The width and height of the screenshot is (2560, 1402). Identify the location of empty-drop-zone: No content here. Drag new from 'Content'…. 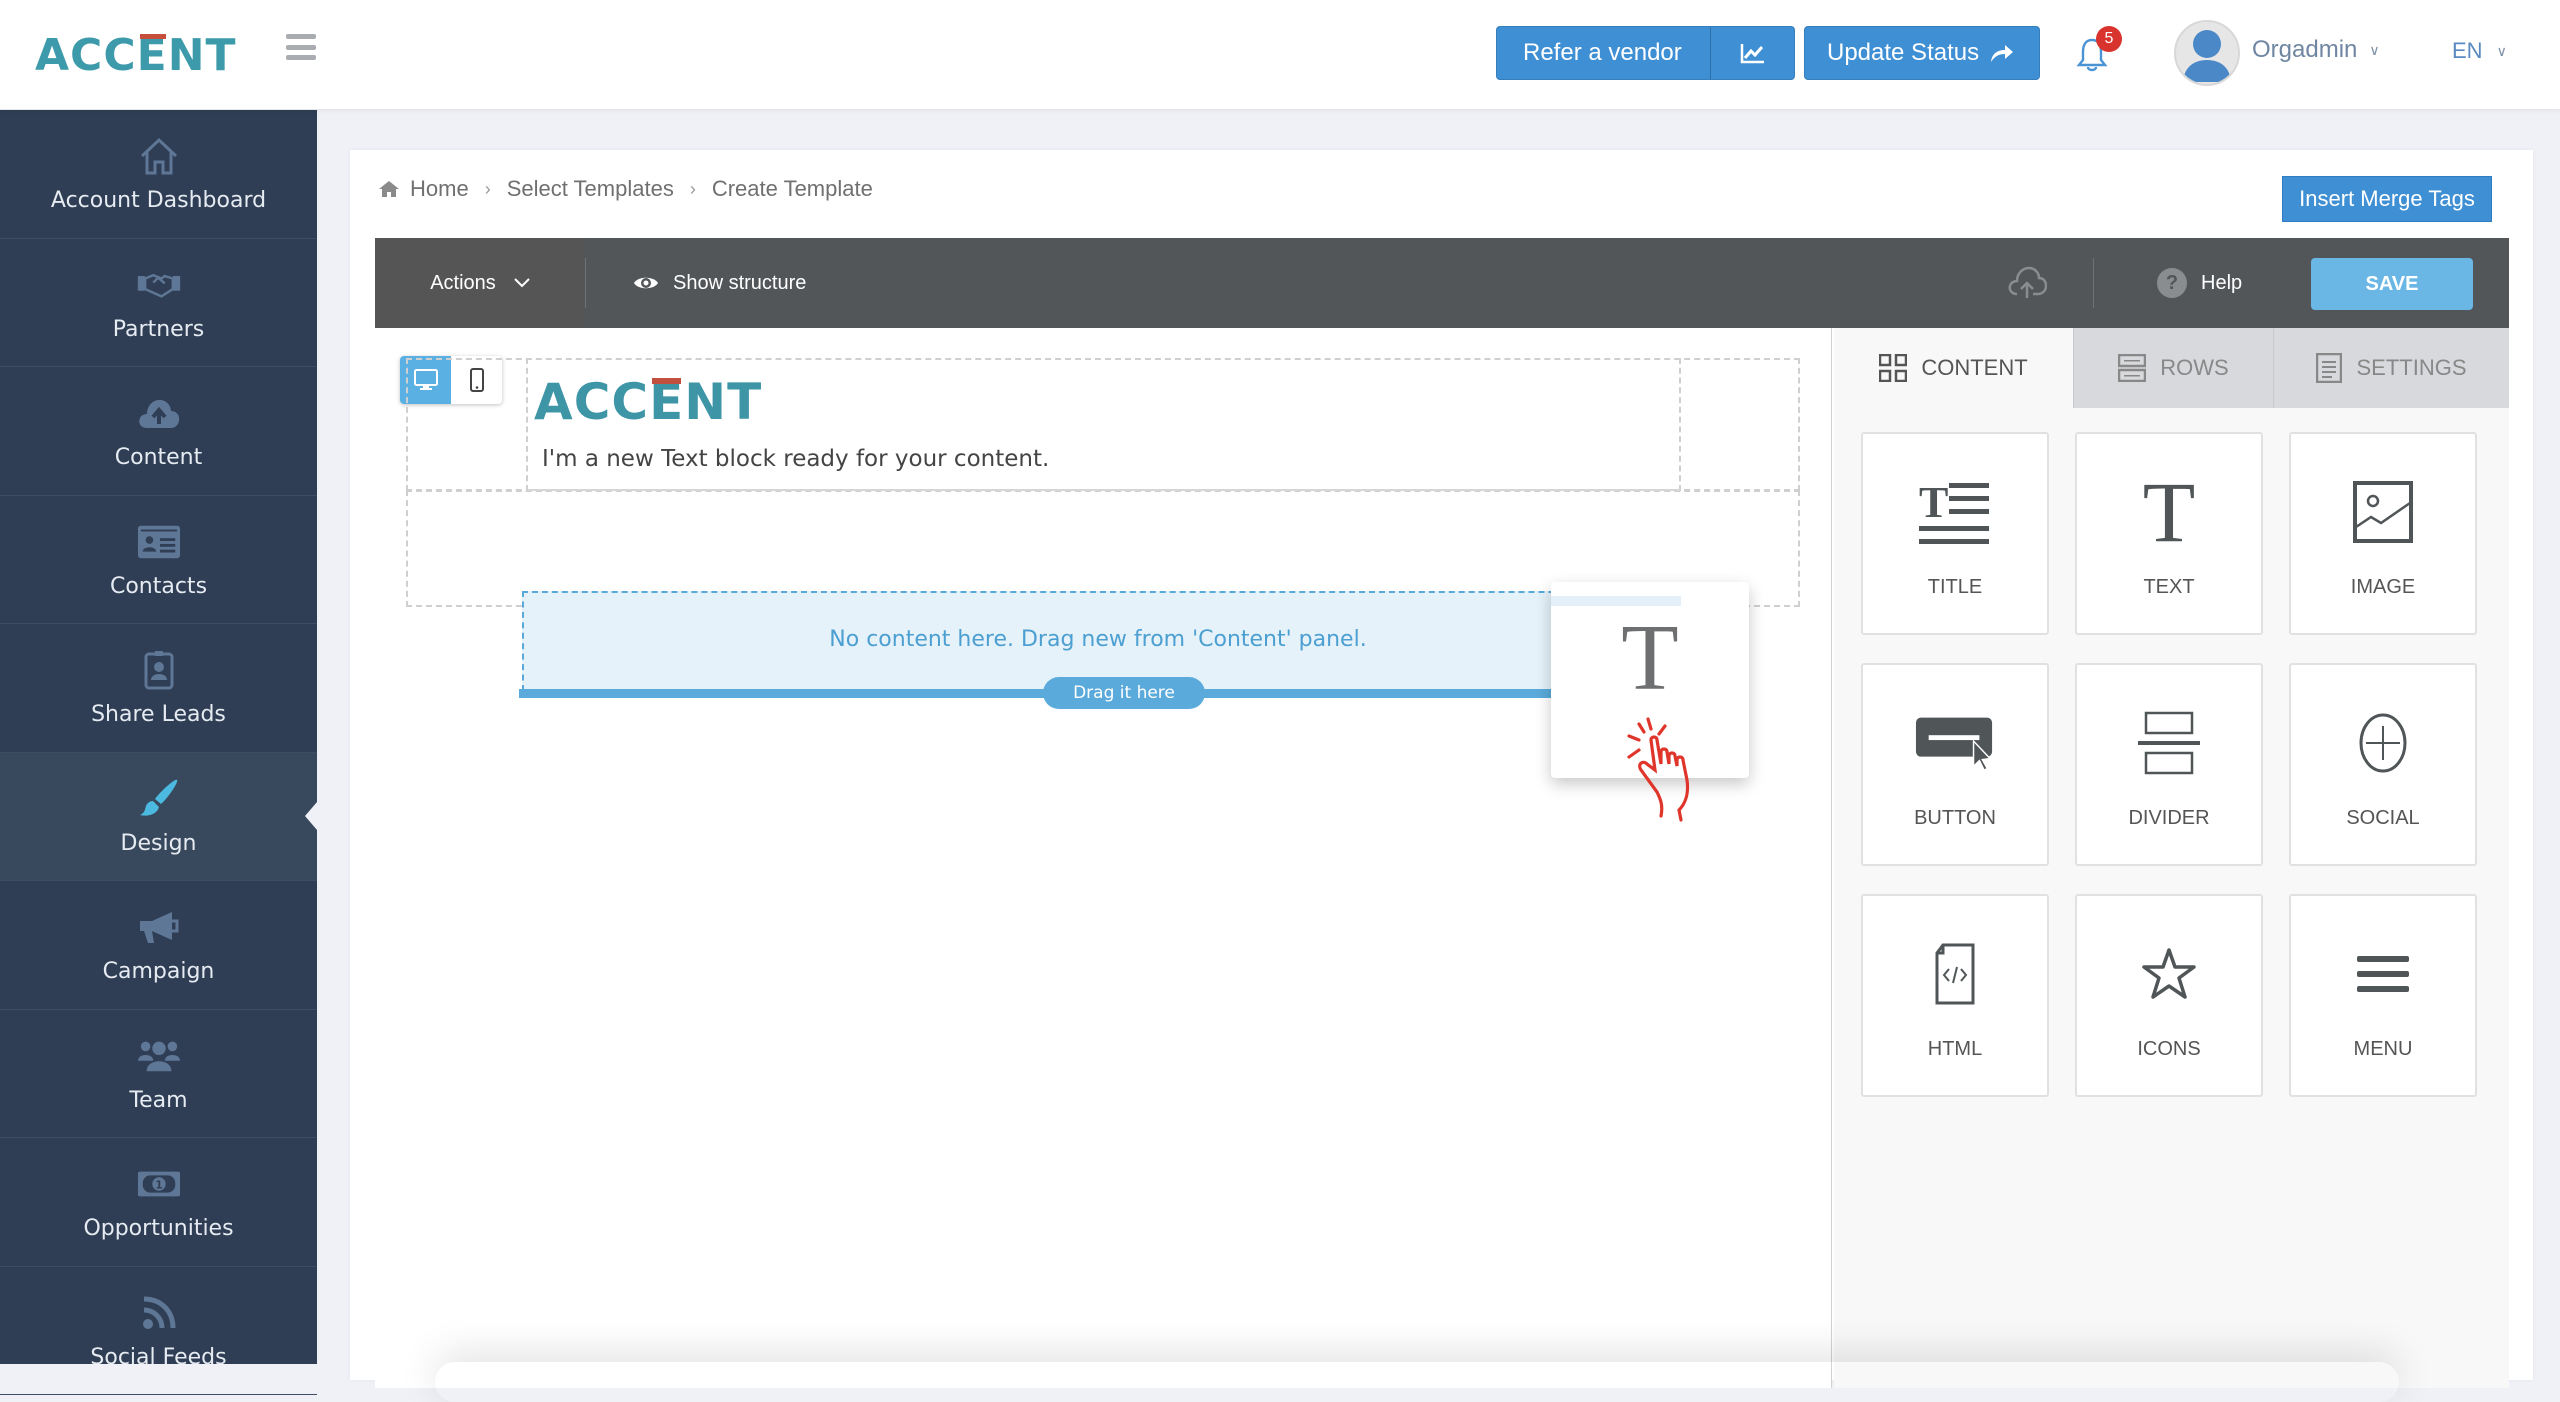
(1098, 641).